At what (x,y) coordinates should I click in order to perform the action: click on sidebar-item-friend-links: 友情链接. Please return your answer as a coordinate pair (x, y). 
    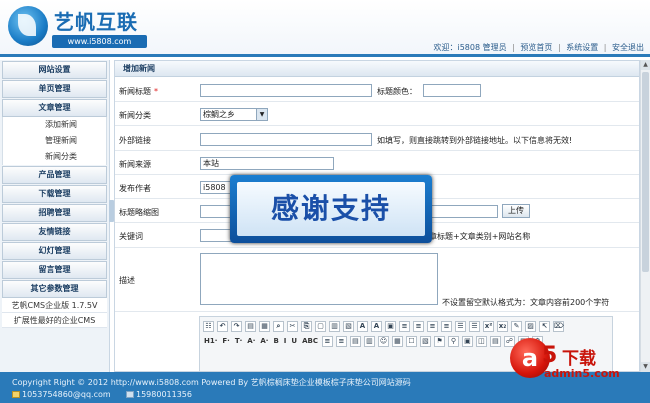
    Looking at the image, I should click on (54, 232).